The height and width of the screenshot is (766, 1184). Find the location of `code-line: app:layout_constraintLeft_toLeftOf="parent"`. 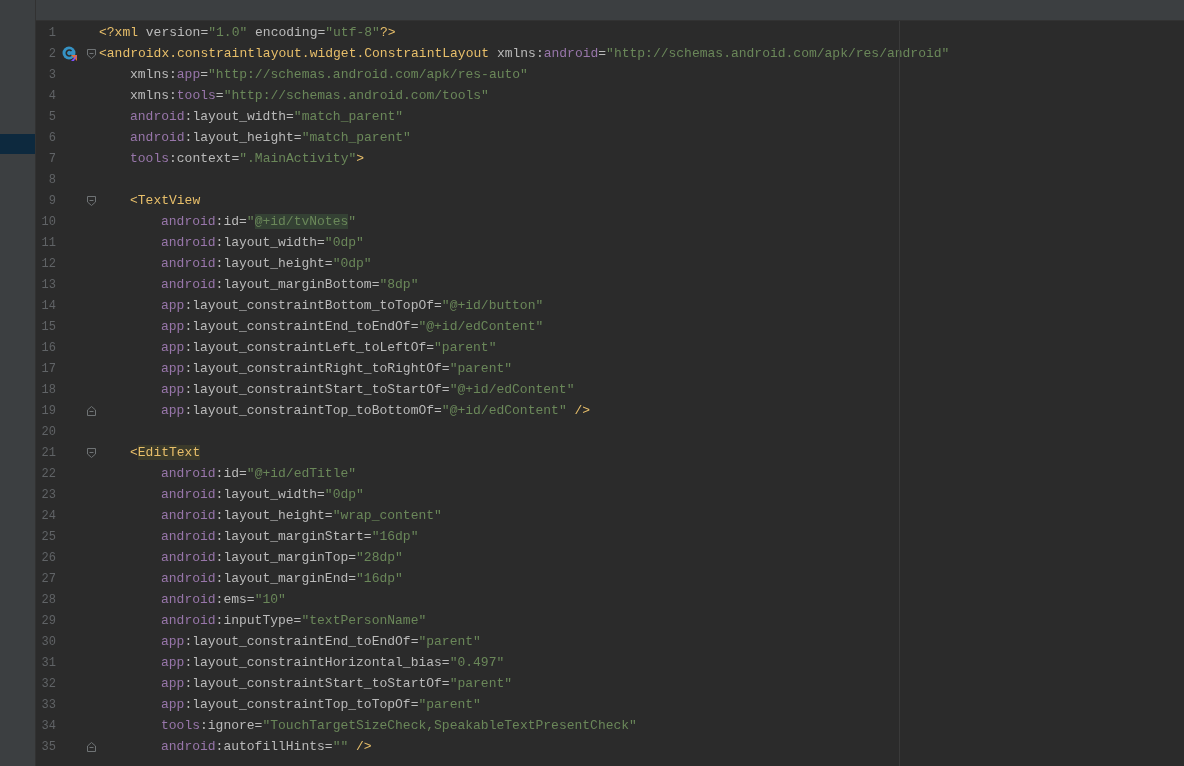

code-line: app:layout_constraintLeft_toLeftOf="parent" is located at coordinates (329, 347).